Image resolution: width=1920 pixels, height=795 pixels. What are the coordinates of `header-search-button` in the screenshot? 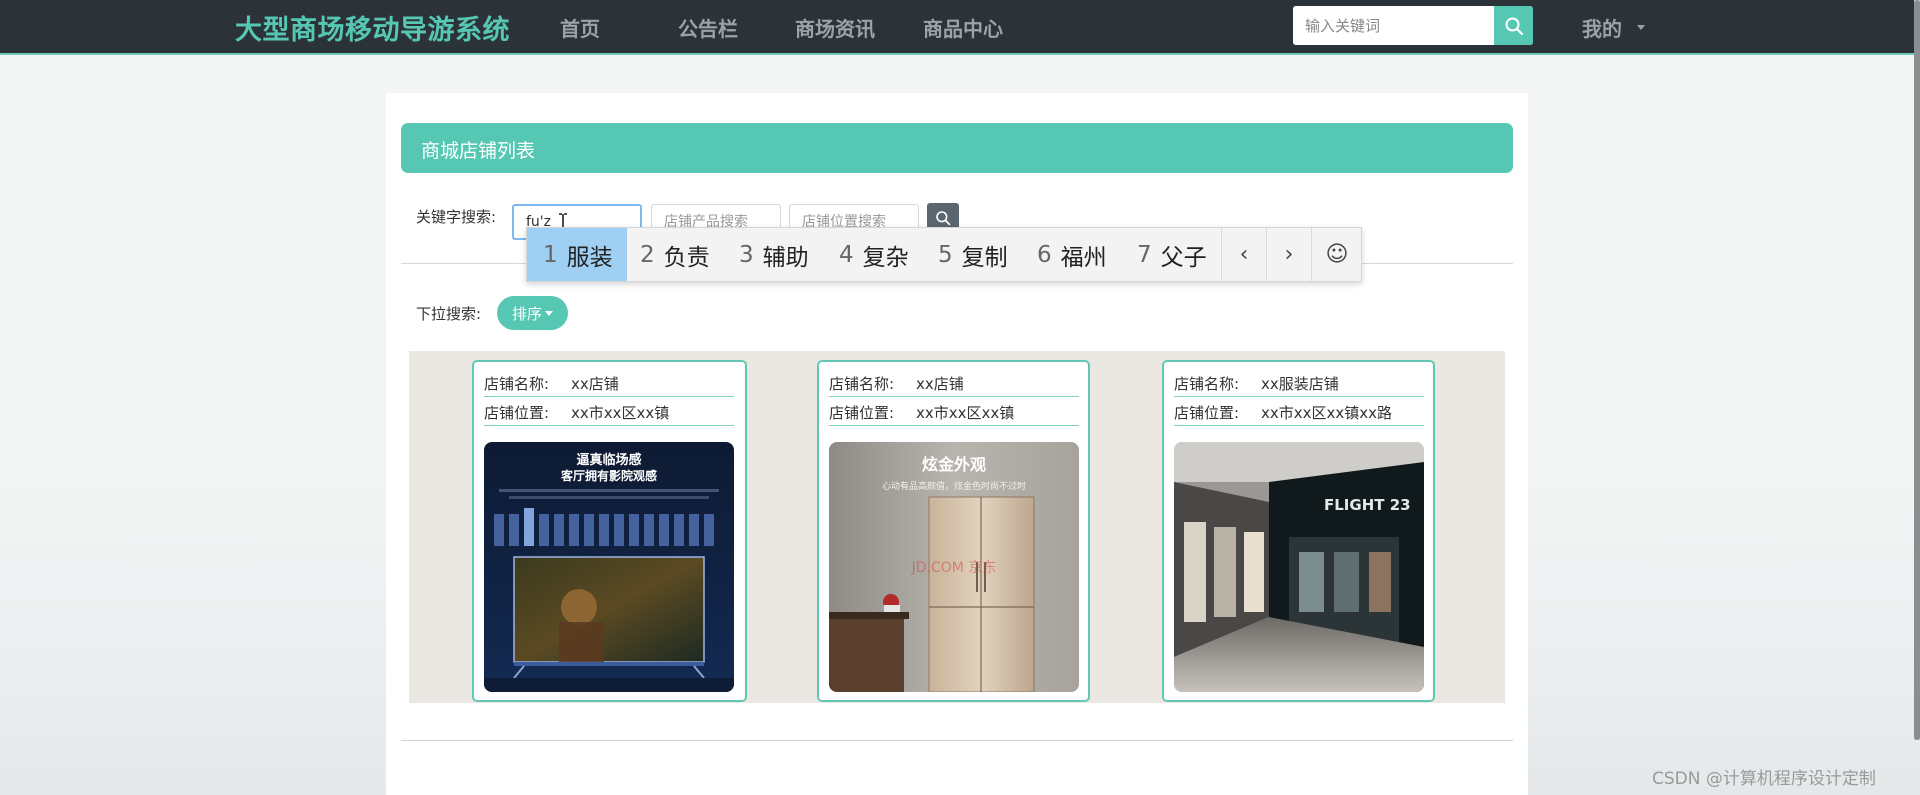 It's located at (1513, 25).